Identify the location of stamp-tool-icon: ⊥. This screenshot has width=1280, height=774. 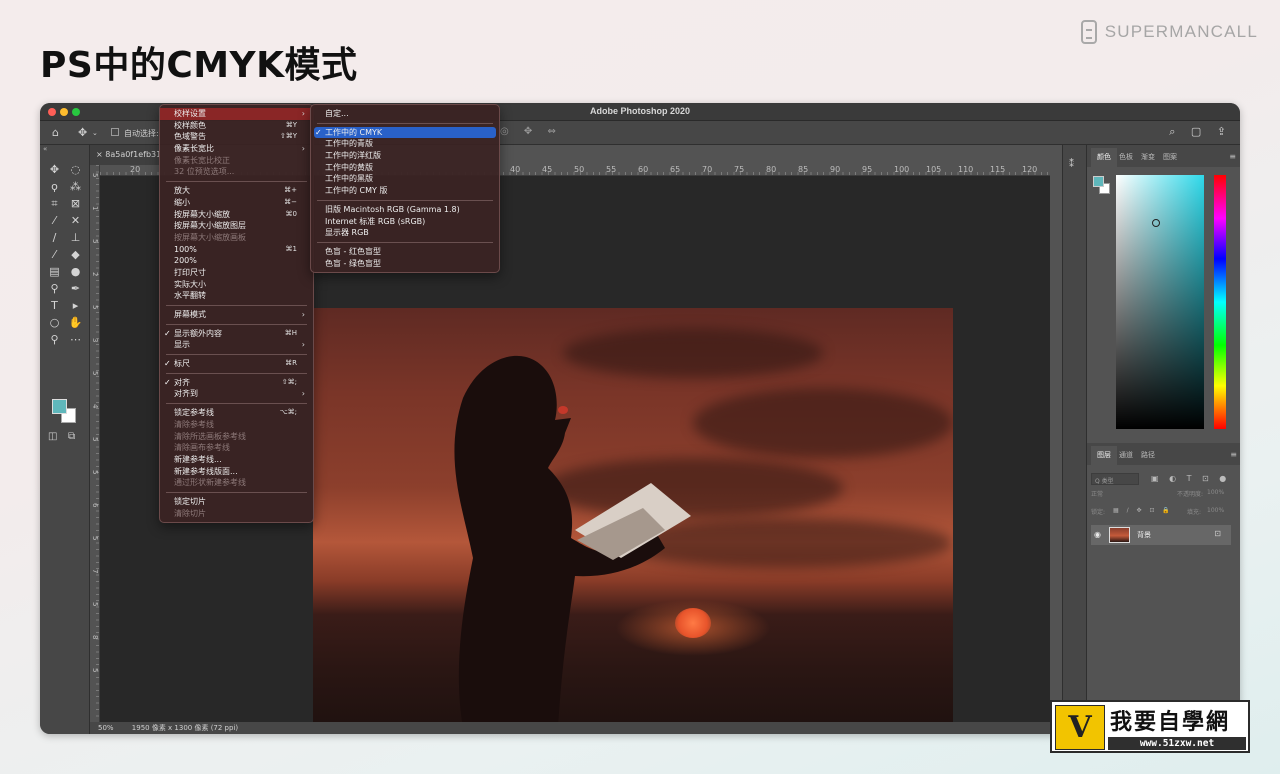
(75, 237).